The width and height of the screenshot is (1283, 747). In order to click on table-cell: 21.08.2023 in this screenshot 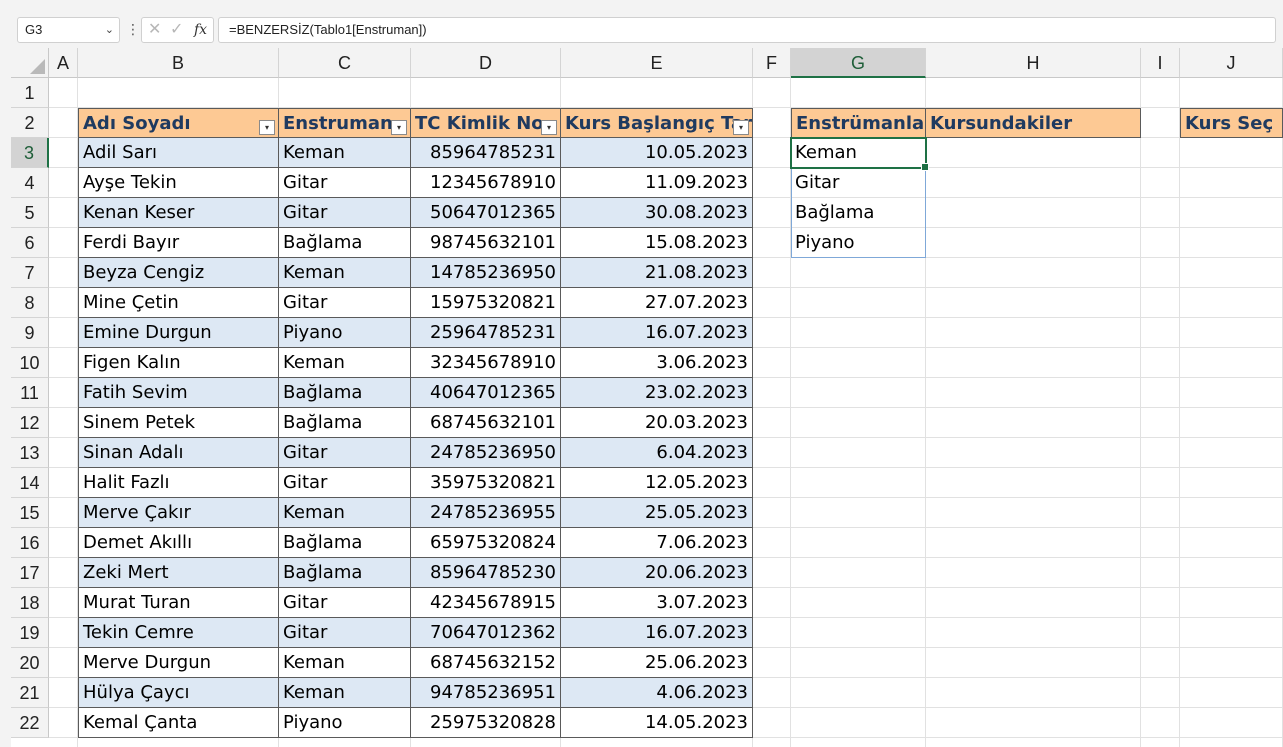, I will do `click(657, 273)`.